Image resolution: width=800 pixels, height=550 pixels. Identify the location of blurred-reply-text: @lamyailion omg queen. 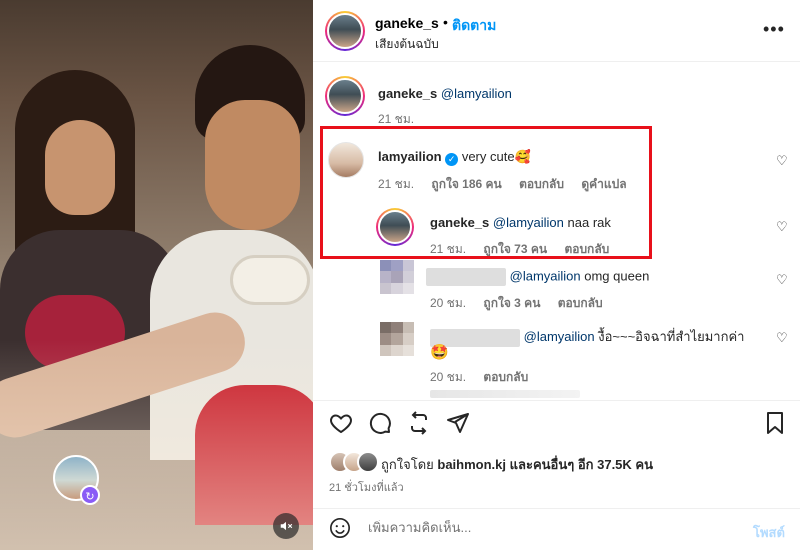
(537, 277).